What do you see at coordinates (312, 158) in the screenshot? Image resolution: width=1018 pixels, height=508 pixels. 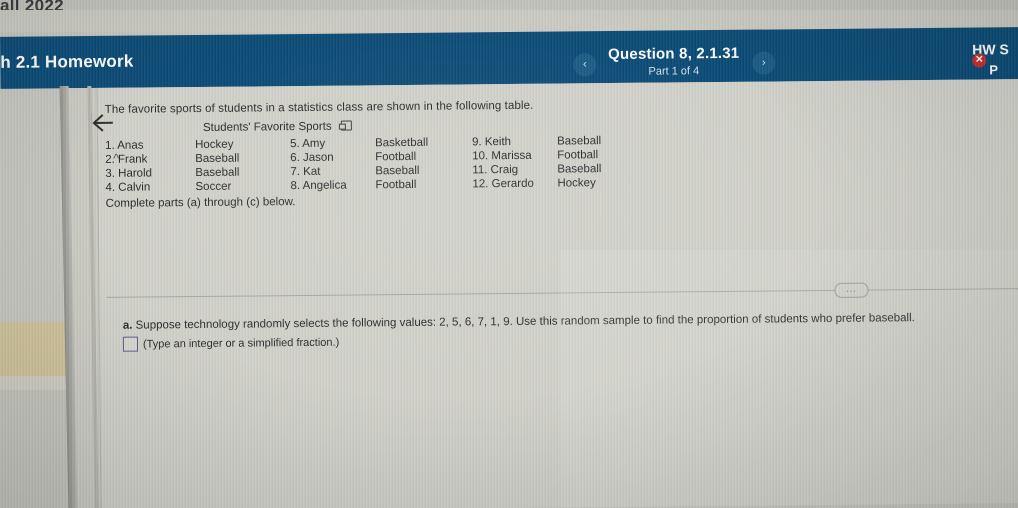 I see `table-cell: 6. Jason` at bounding box center [312, 158].